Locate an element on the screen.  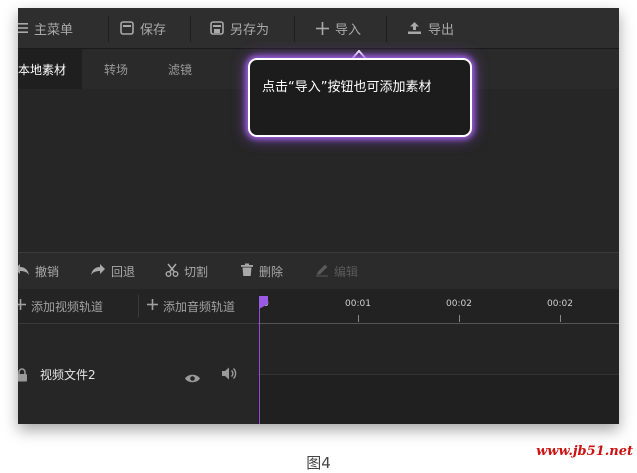
hamburger-icon is located at coordinates (23, 28).